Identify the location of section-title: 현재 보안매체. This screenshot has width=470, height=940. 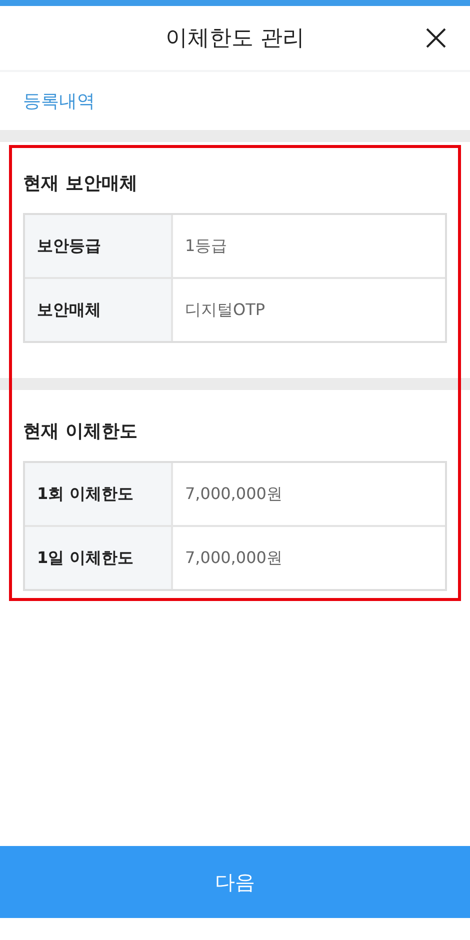
(80, 184).